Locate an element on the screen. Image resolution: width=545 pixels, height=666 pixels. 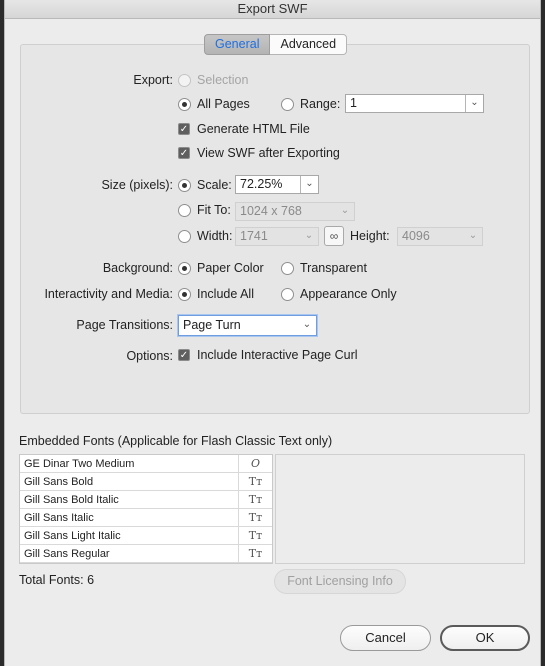
scale-field: 72.25% ⌄ is located at coordinates (277, 184).